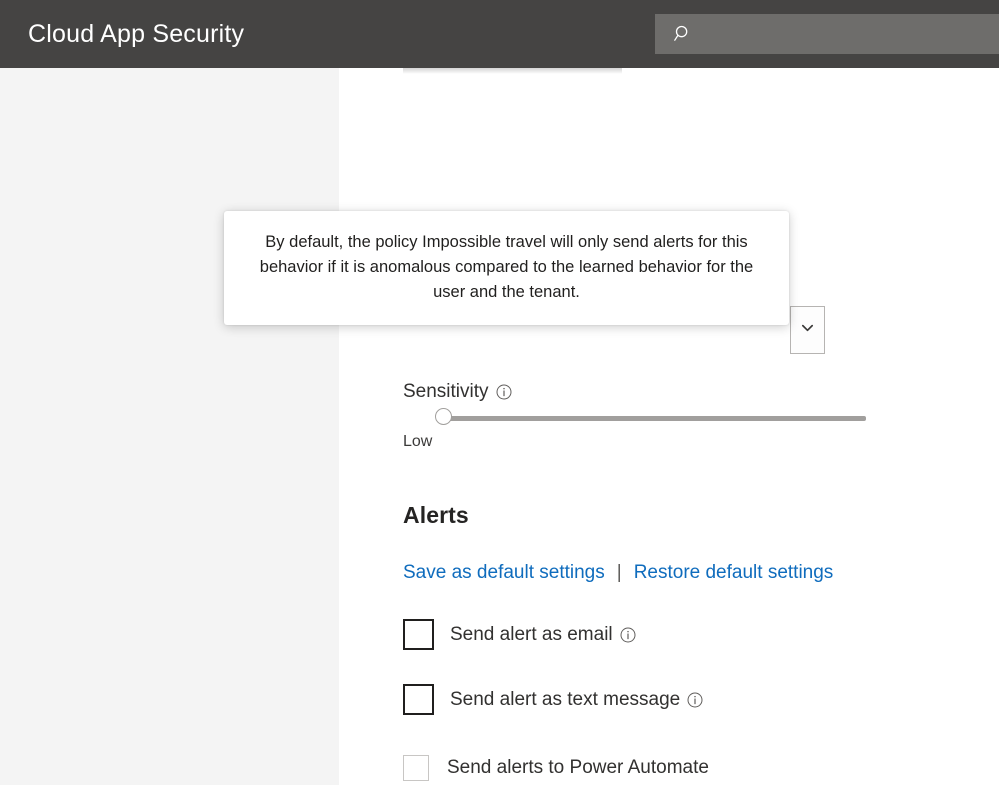  What do you see at coordinates (531, 634) in the screenshot?
I see `send-alert-as-email-text: Send alert as email` at bounding box center [531, 634].